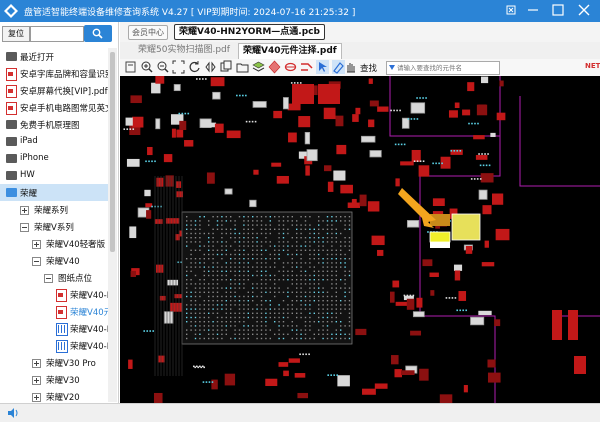 The image size is (600, 422). Describe the element at coordinates (226, 67) in the screenshot. I see `copy-icon` at that location.